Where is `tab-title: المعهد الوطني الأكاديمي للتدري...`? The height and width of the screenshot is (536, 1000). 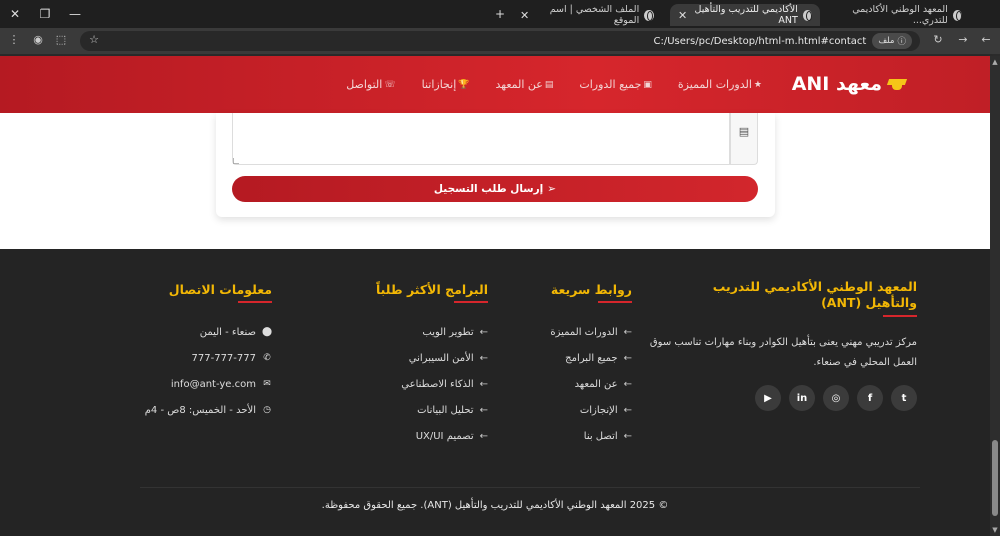
tab-title: المعهد الوطني الأكاديمي للتدري... is located at coordinates (900, 15).